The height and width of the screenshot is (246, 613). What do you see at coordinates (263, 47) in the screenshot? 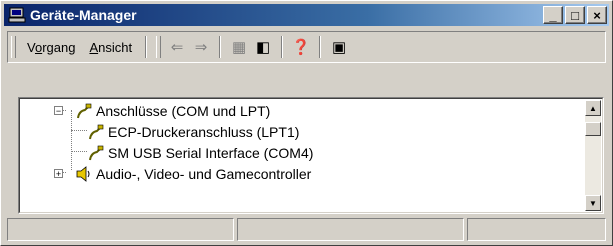
I see `properties-icon: ◧` at bounding box center [263, 47].